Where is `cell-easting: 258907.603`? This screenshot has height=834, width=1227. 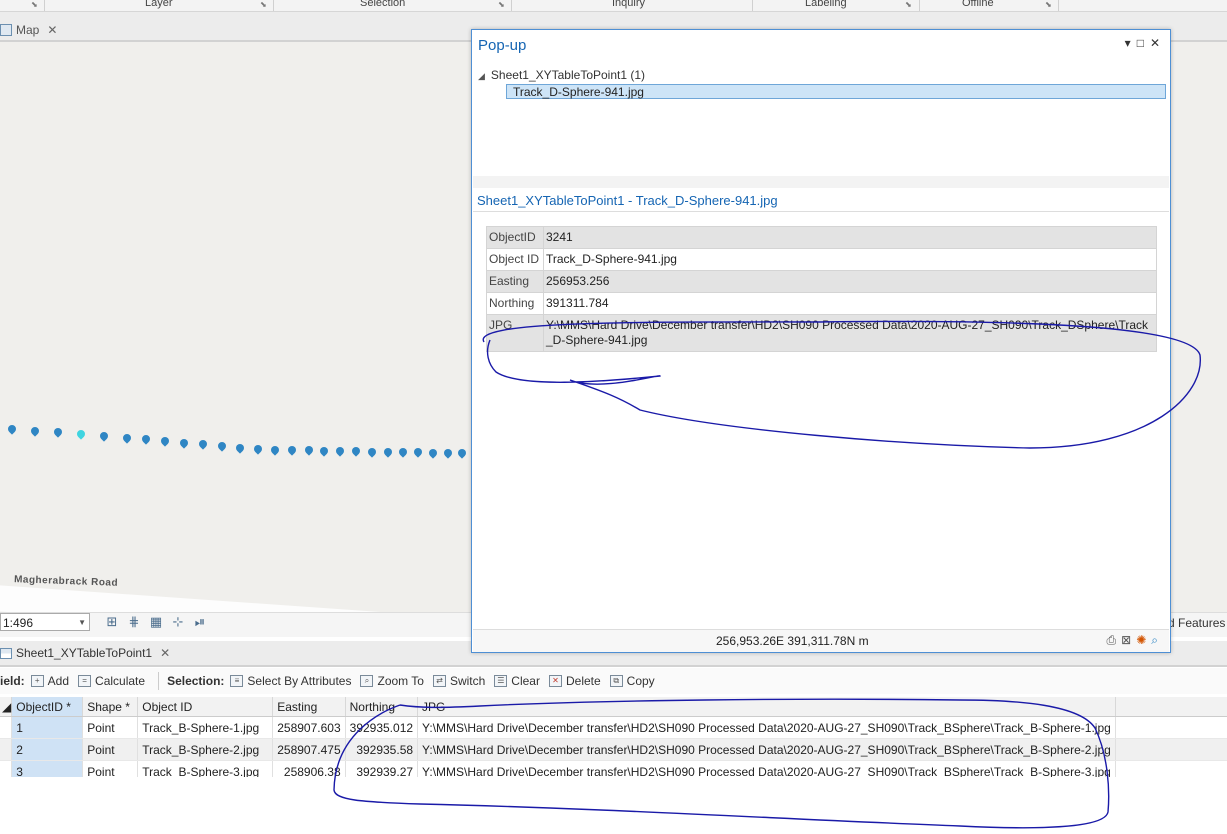 cell-easting: 258907.603 is located at coordinates (309, 727).